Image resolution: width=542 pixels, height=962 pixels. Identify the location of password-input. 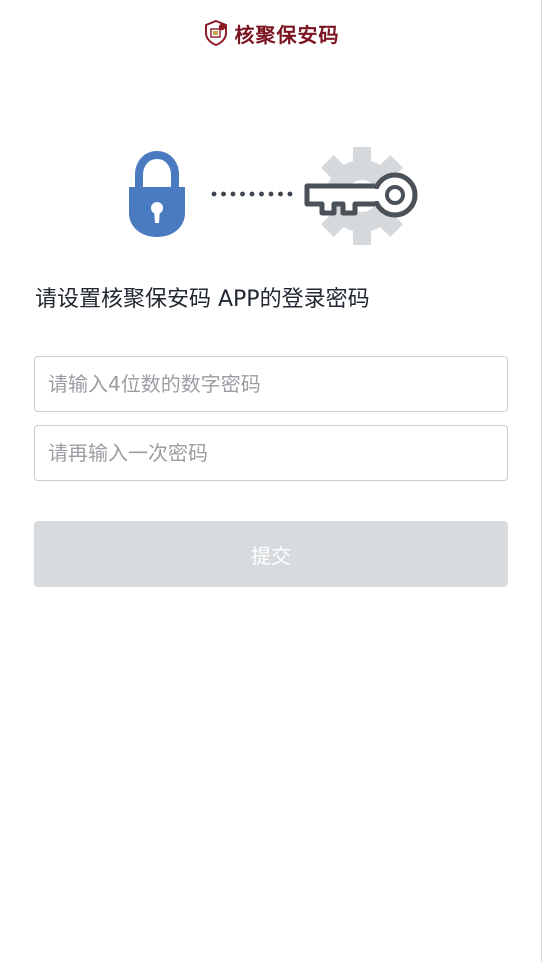
(271, 384).